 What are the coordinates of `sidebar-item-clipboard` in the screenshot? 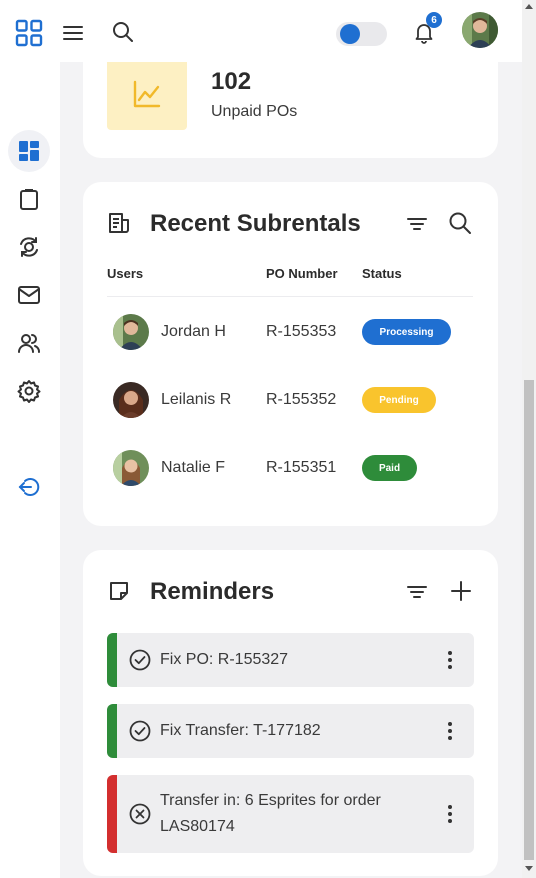 It's located at (29, 199).